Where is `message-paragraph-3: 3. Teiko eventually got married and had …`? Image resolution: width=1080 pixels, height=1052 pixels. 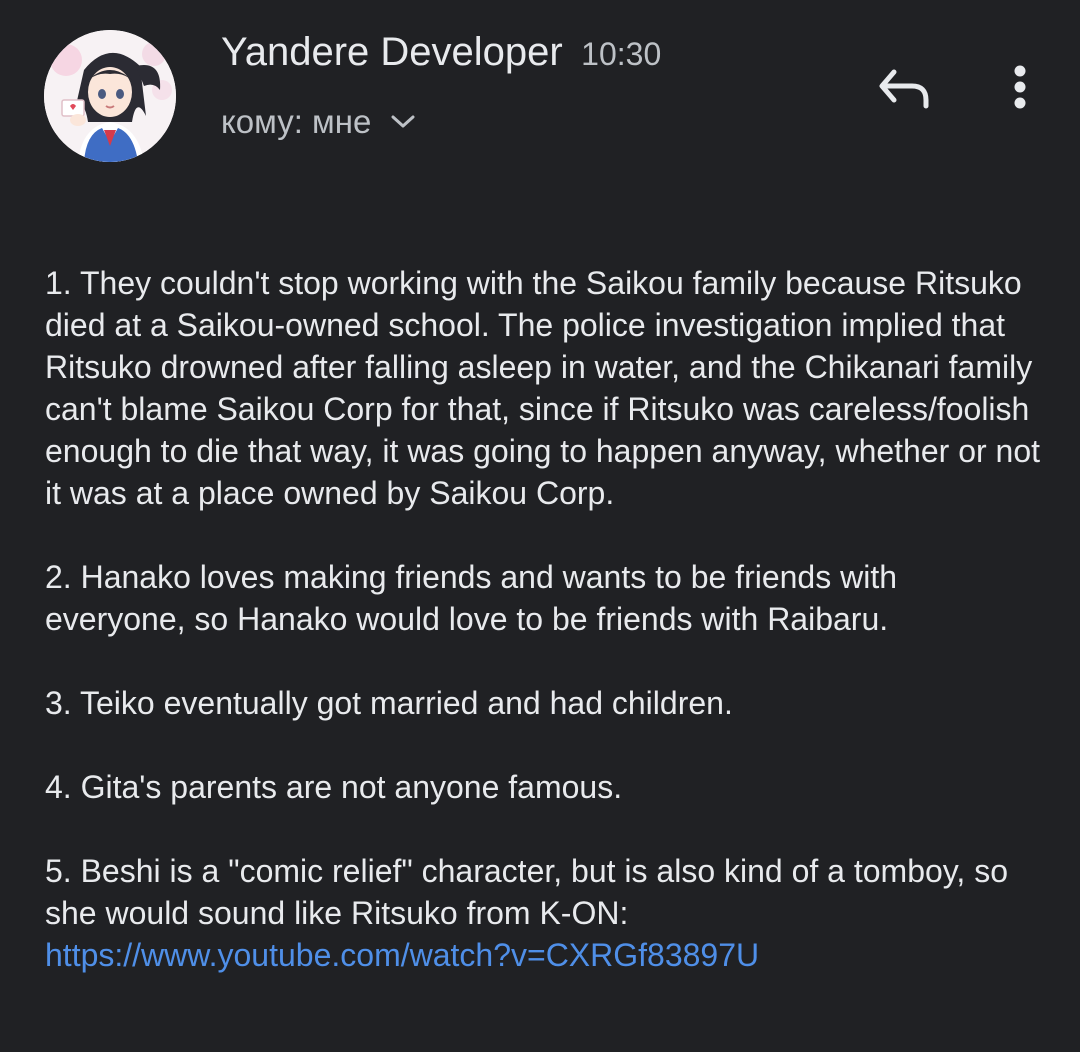 message-paragraph-3: 3. Teiko eventually got married and had … is located at coordinates (389, 703).